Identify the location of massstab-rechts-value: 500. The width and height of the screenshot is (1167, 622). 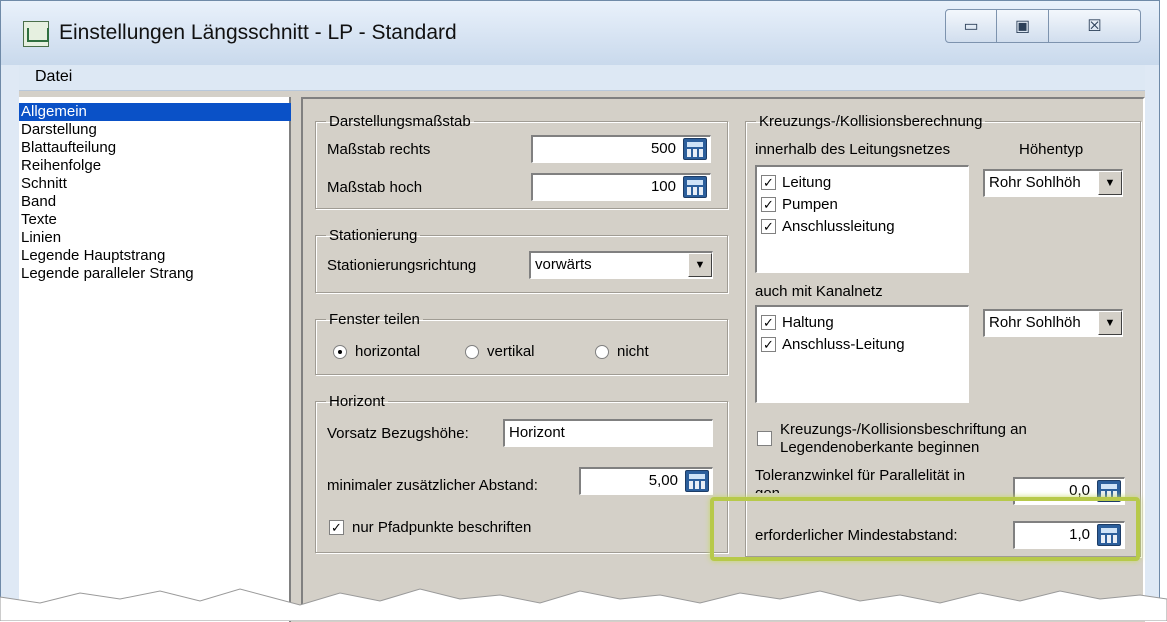
(663, 148).